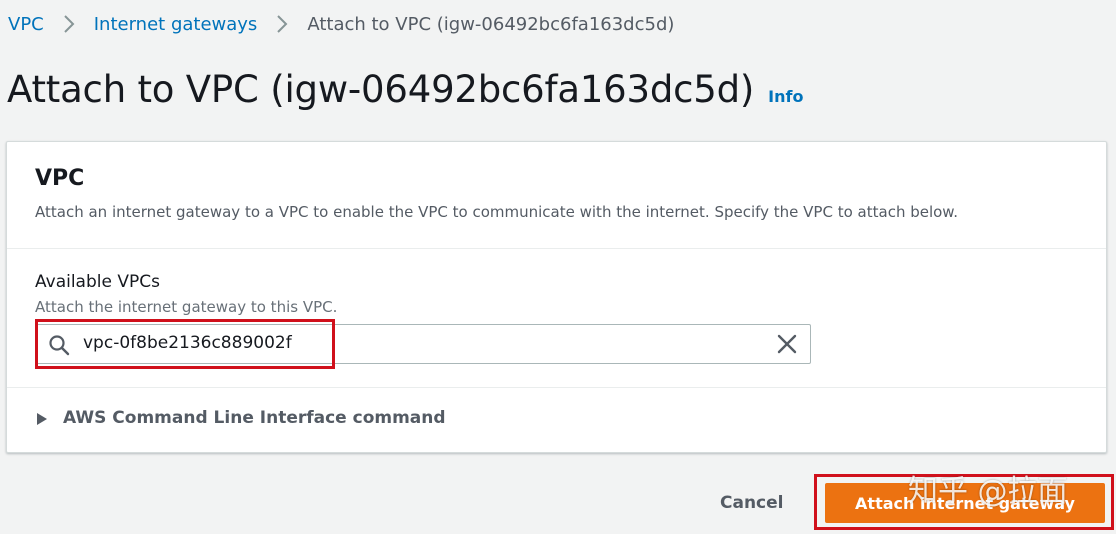 The height and width of the screenshot is (534, 1116). I want to click on card-divider, so click(556, 387).